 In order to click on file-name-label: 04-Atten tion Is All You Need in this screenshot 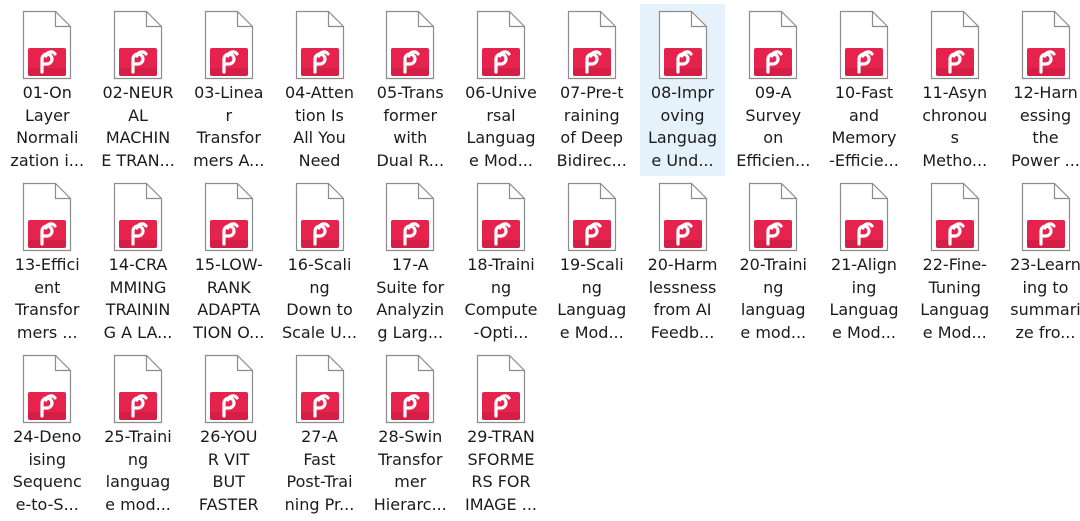, I will do `click(319, 126)`.